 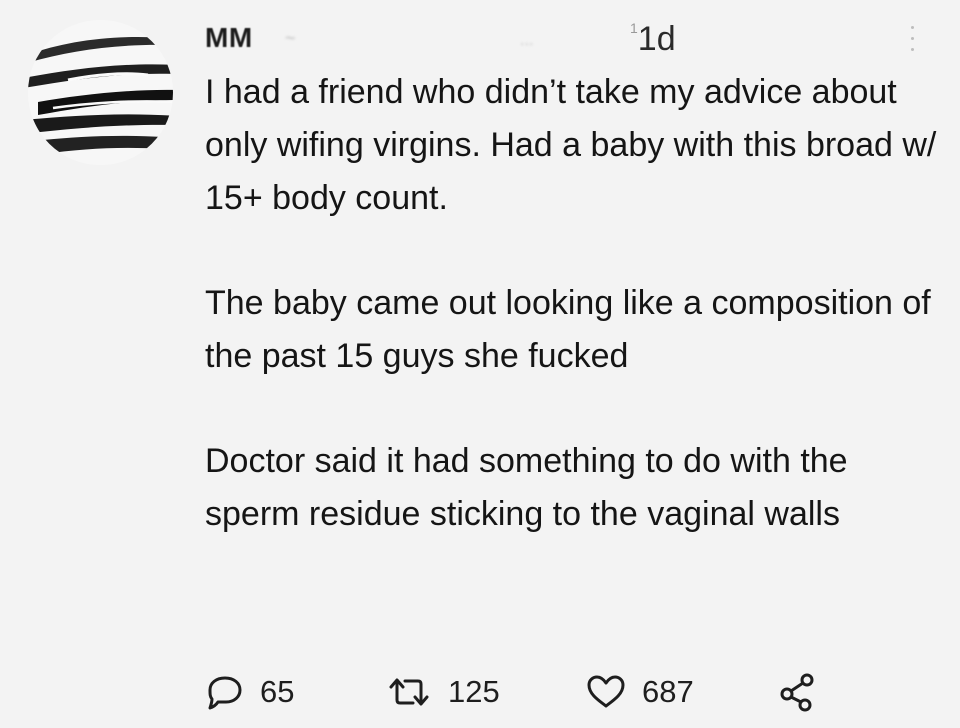 I want to click on share-icon, so click(x=797, y=692).